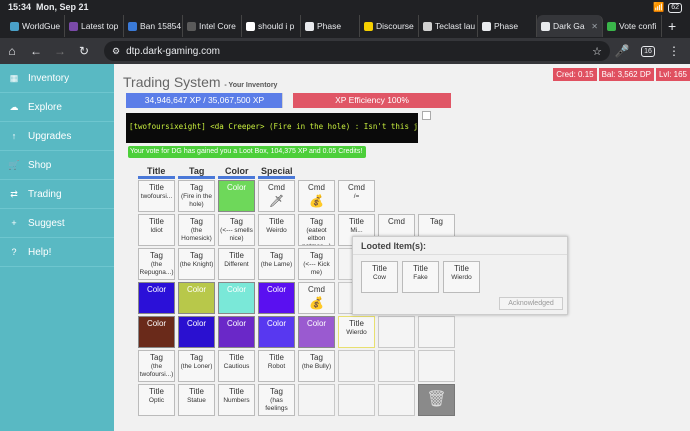  I want to click on inventory-item-title: Title Statue, so click(196, 400).